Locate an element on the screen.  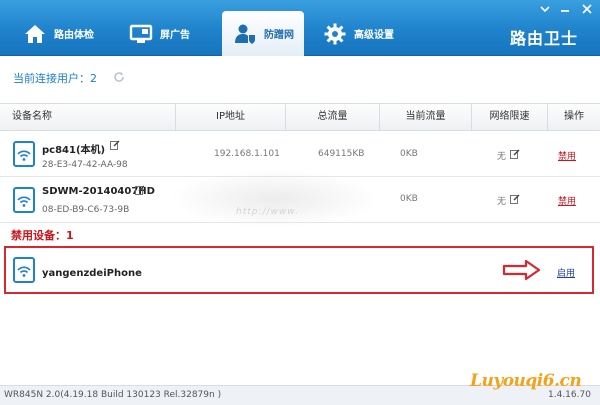
connected-users-label: 当前连接用户：2 is located at coordinates (55, 78).